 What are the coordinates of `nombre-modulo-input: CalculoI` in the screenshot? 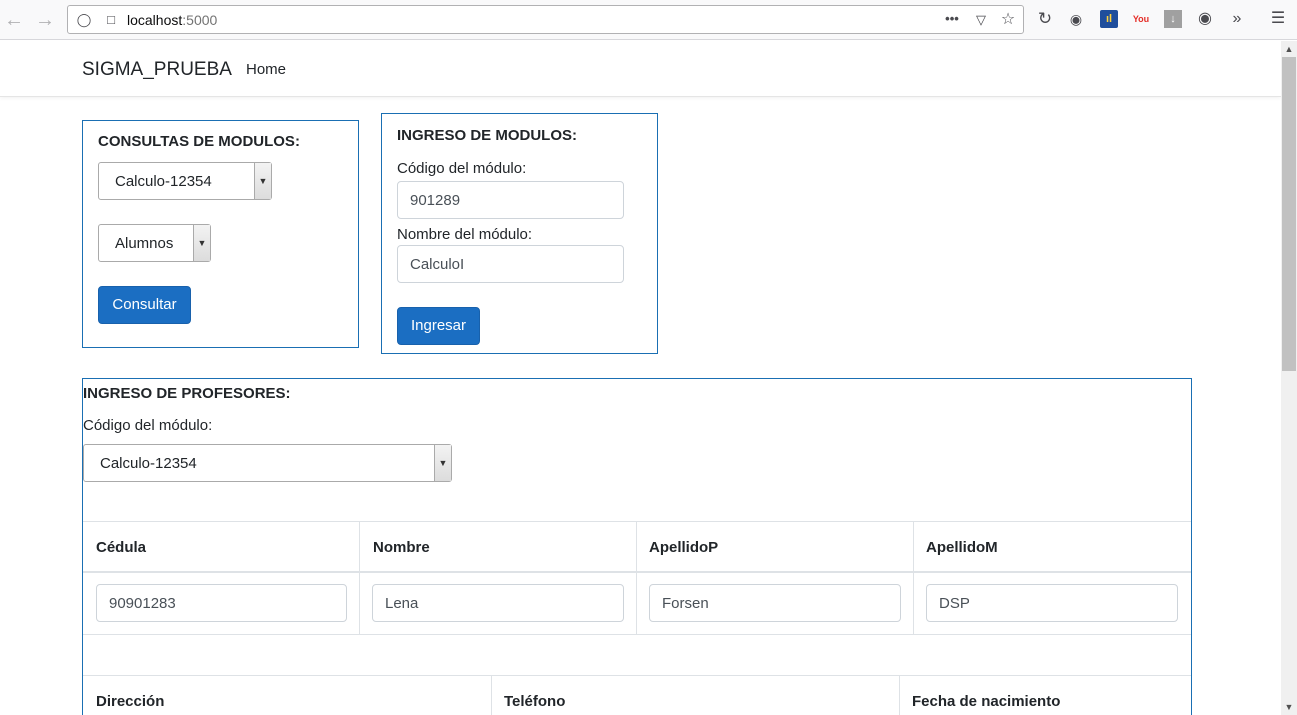 It's located at (510, 264).